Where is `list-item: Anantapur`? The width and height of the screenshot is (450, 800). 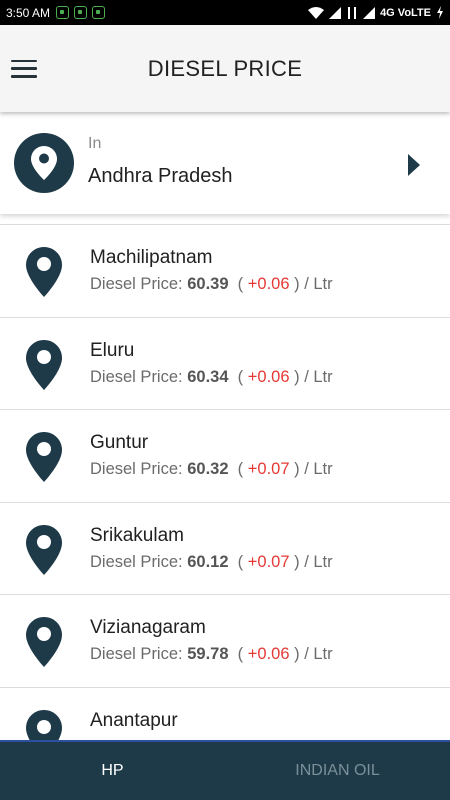 list-item: Anantapur is located at coordinates (225, 714).